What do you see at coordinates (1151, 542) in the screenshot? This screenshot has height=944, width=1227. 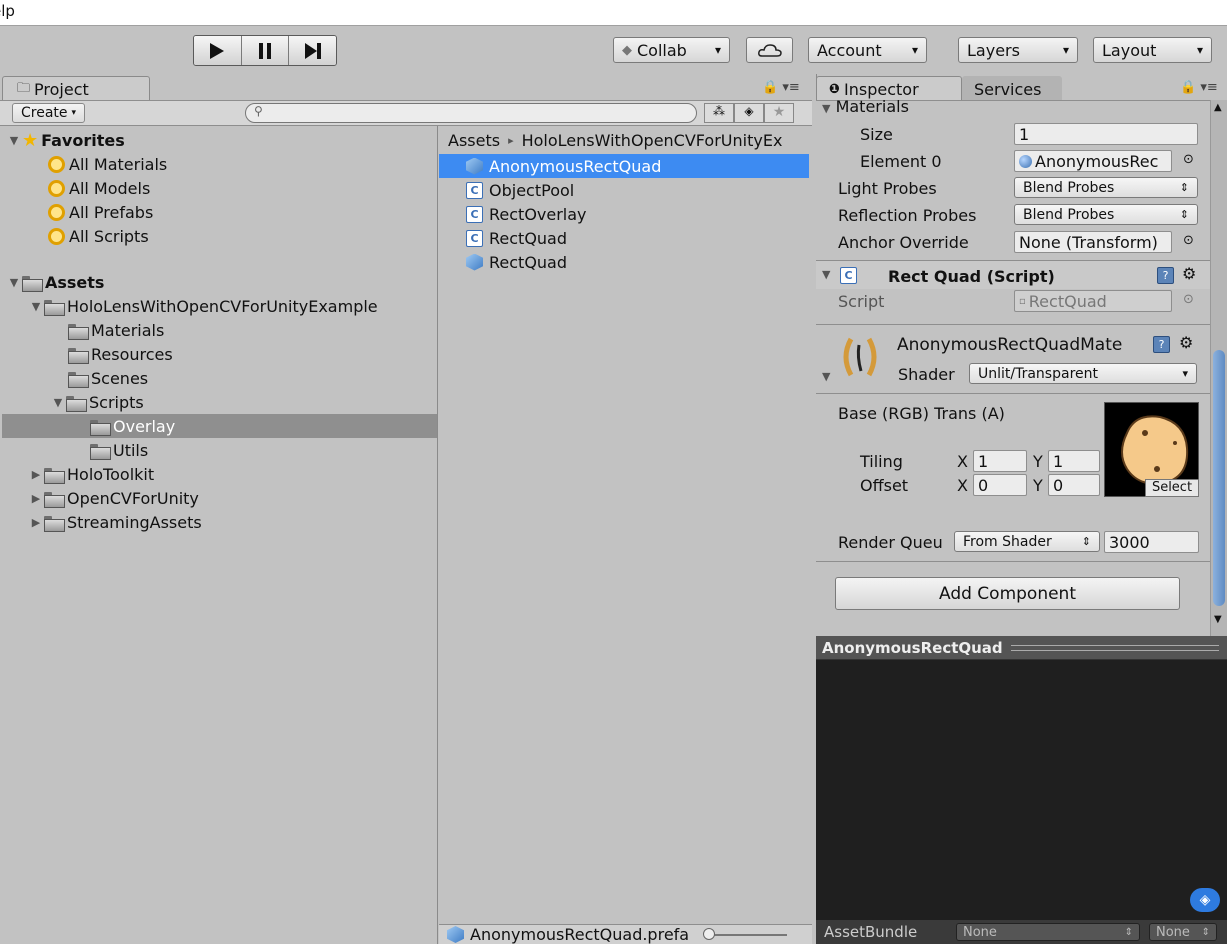 I see `render-queue-field: 3000` at bounding box center [1151, 542].